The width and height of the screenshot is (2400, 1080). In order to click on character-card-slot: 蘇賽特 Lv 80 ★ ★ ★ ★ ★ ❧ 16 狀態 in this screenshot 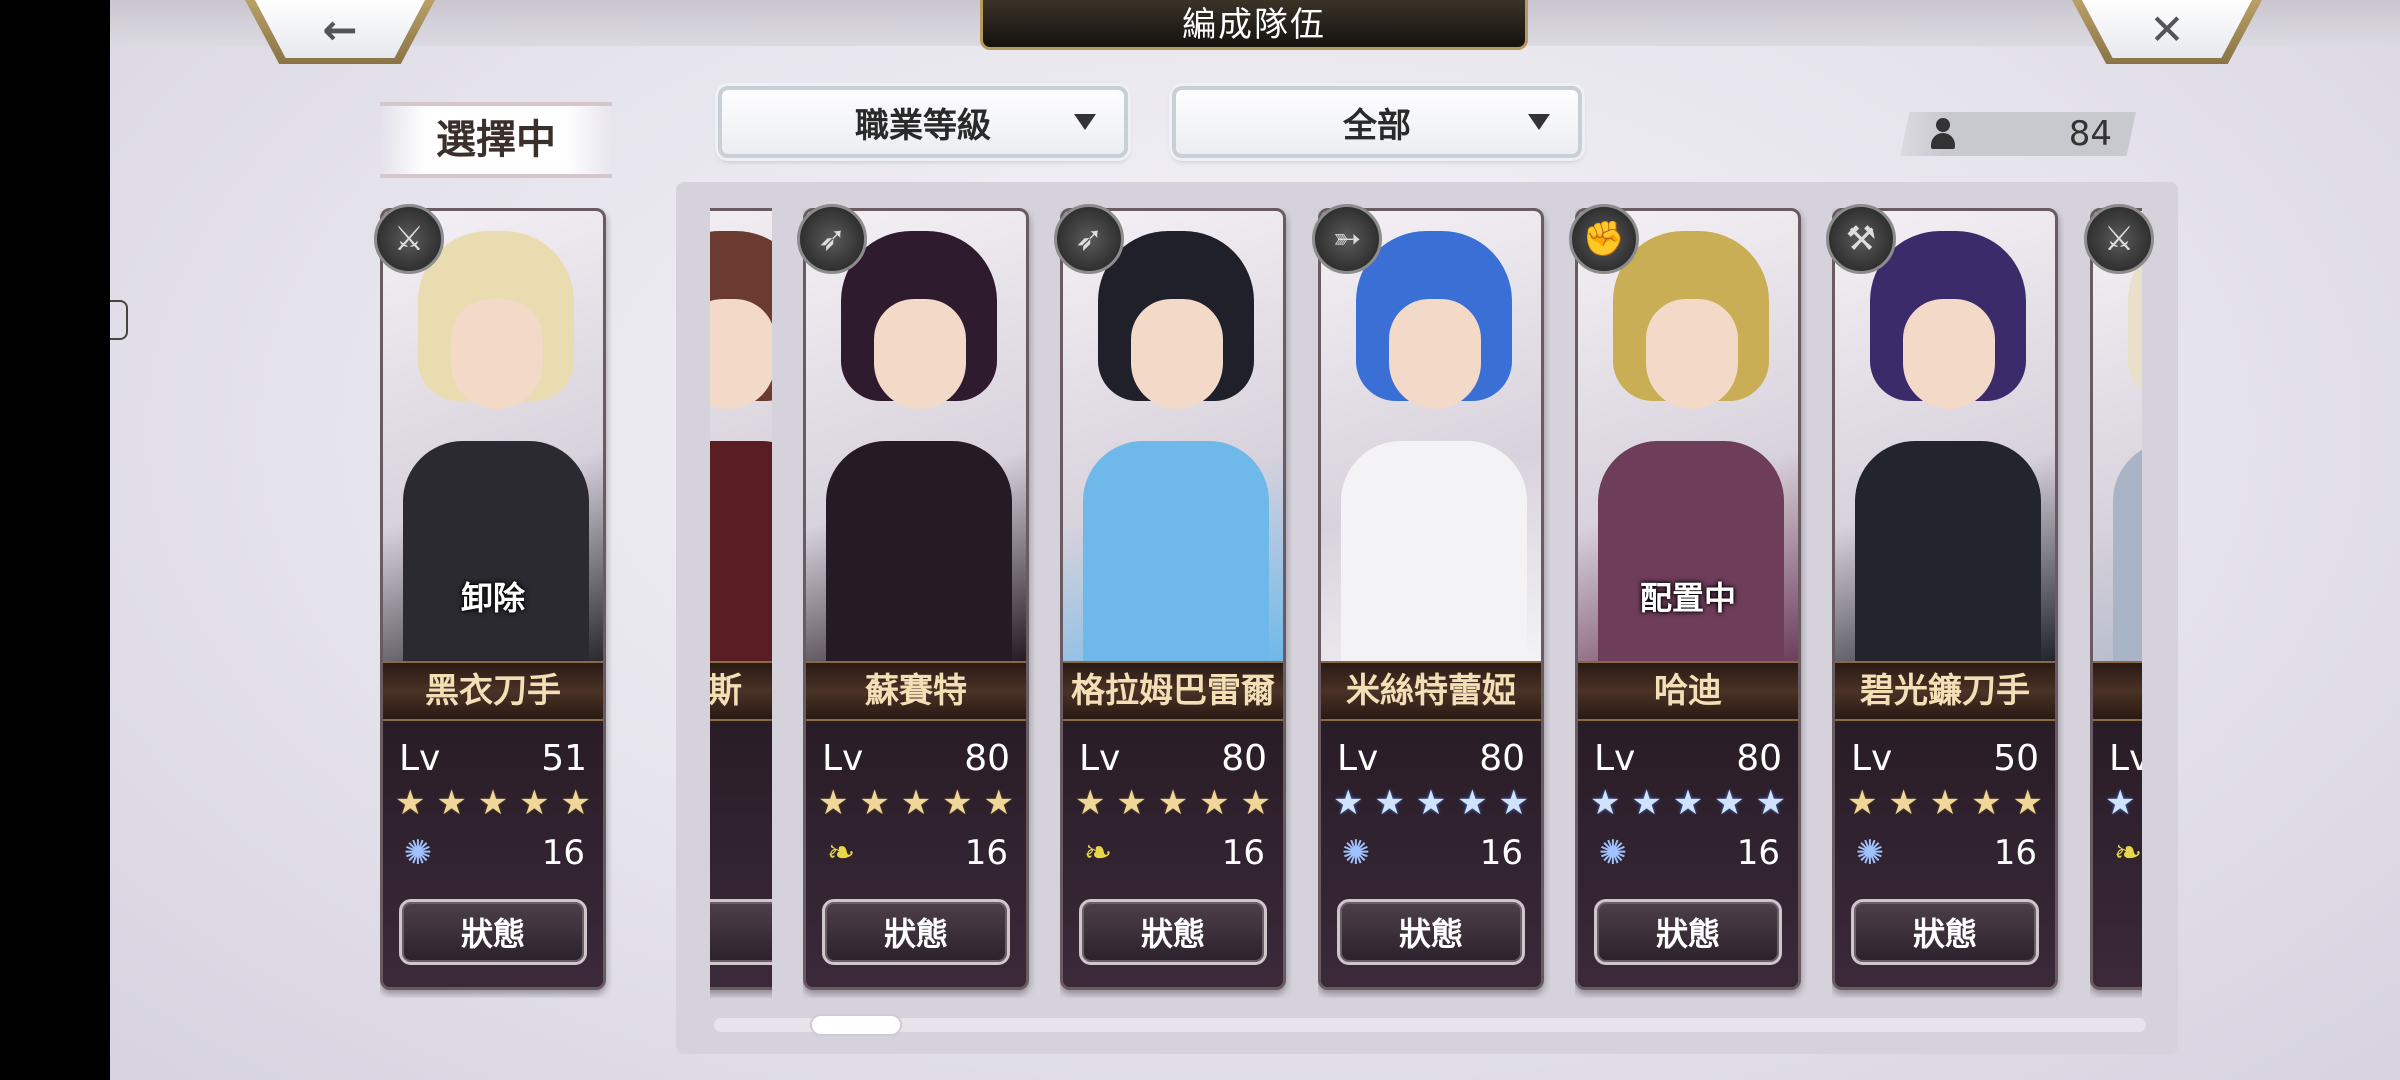, I will do `click(919, 603)`.